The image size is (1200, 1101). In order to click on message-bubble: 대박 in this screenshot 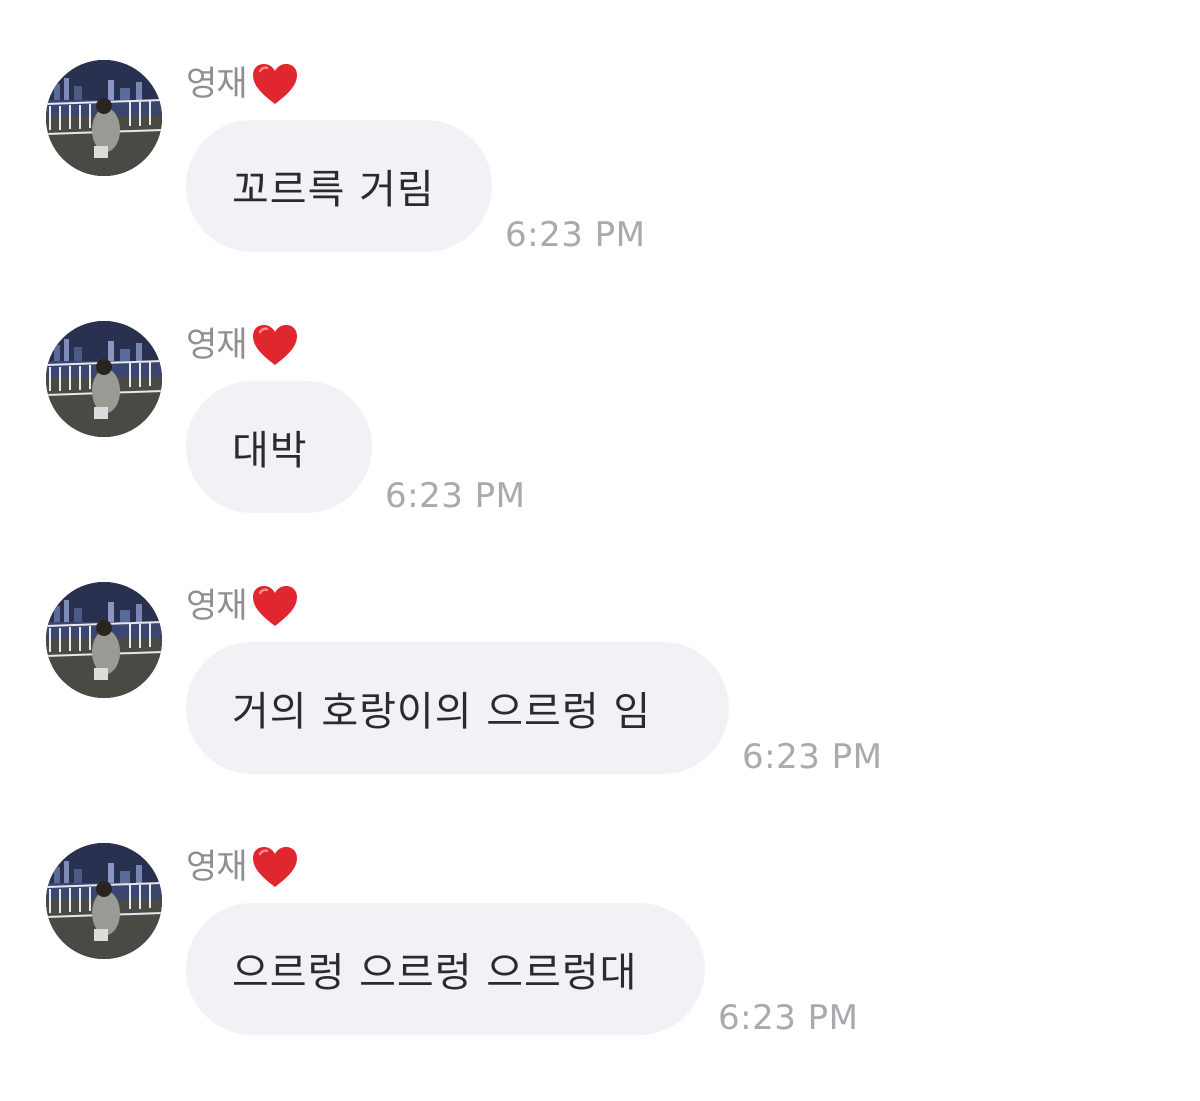, I will do `click(279, 447)`.